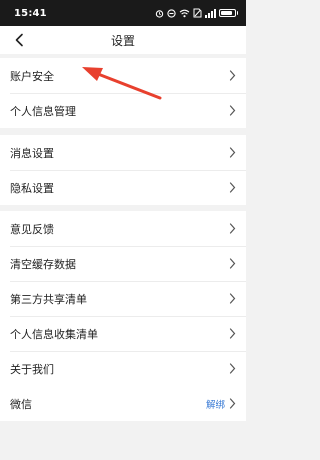 The width and height of the screenshot is (320, 460). What do you see at coordinates (159, 13) in the screenshot?
I see `alarm-icon` at bounding box center [159, 13].